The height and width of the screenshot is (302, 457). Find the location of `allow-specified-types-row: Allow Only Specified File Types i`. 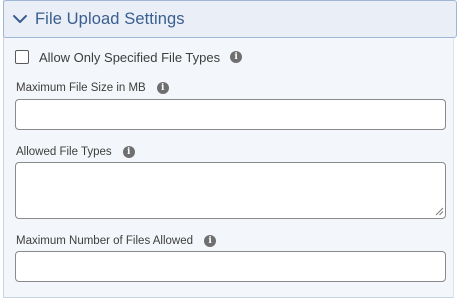

allow-specified-types-row: Allow Only Specified File Types i is located at coordinates (129, 57).